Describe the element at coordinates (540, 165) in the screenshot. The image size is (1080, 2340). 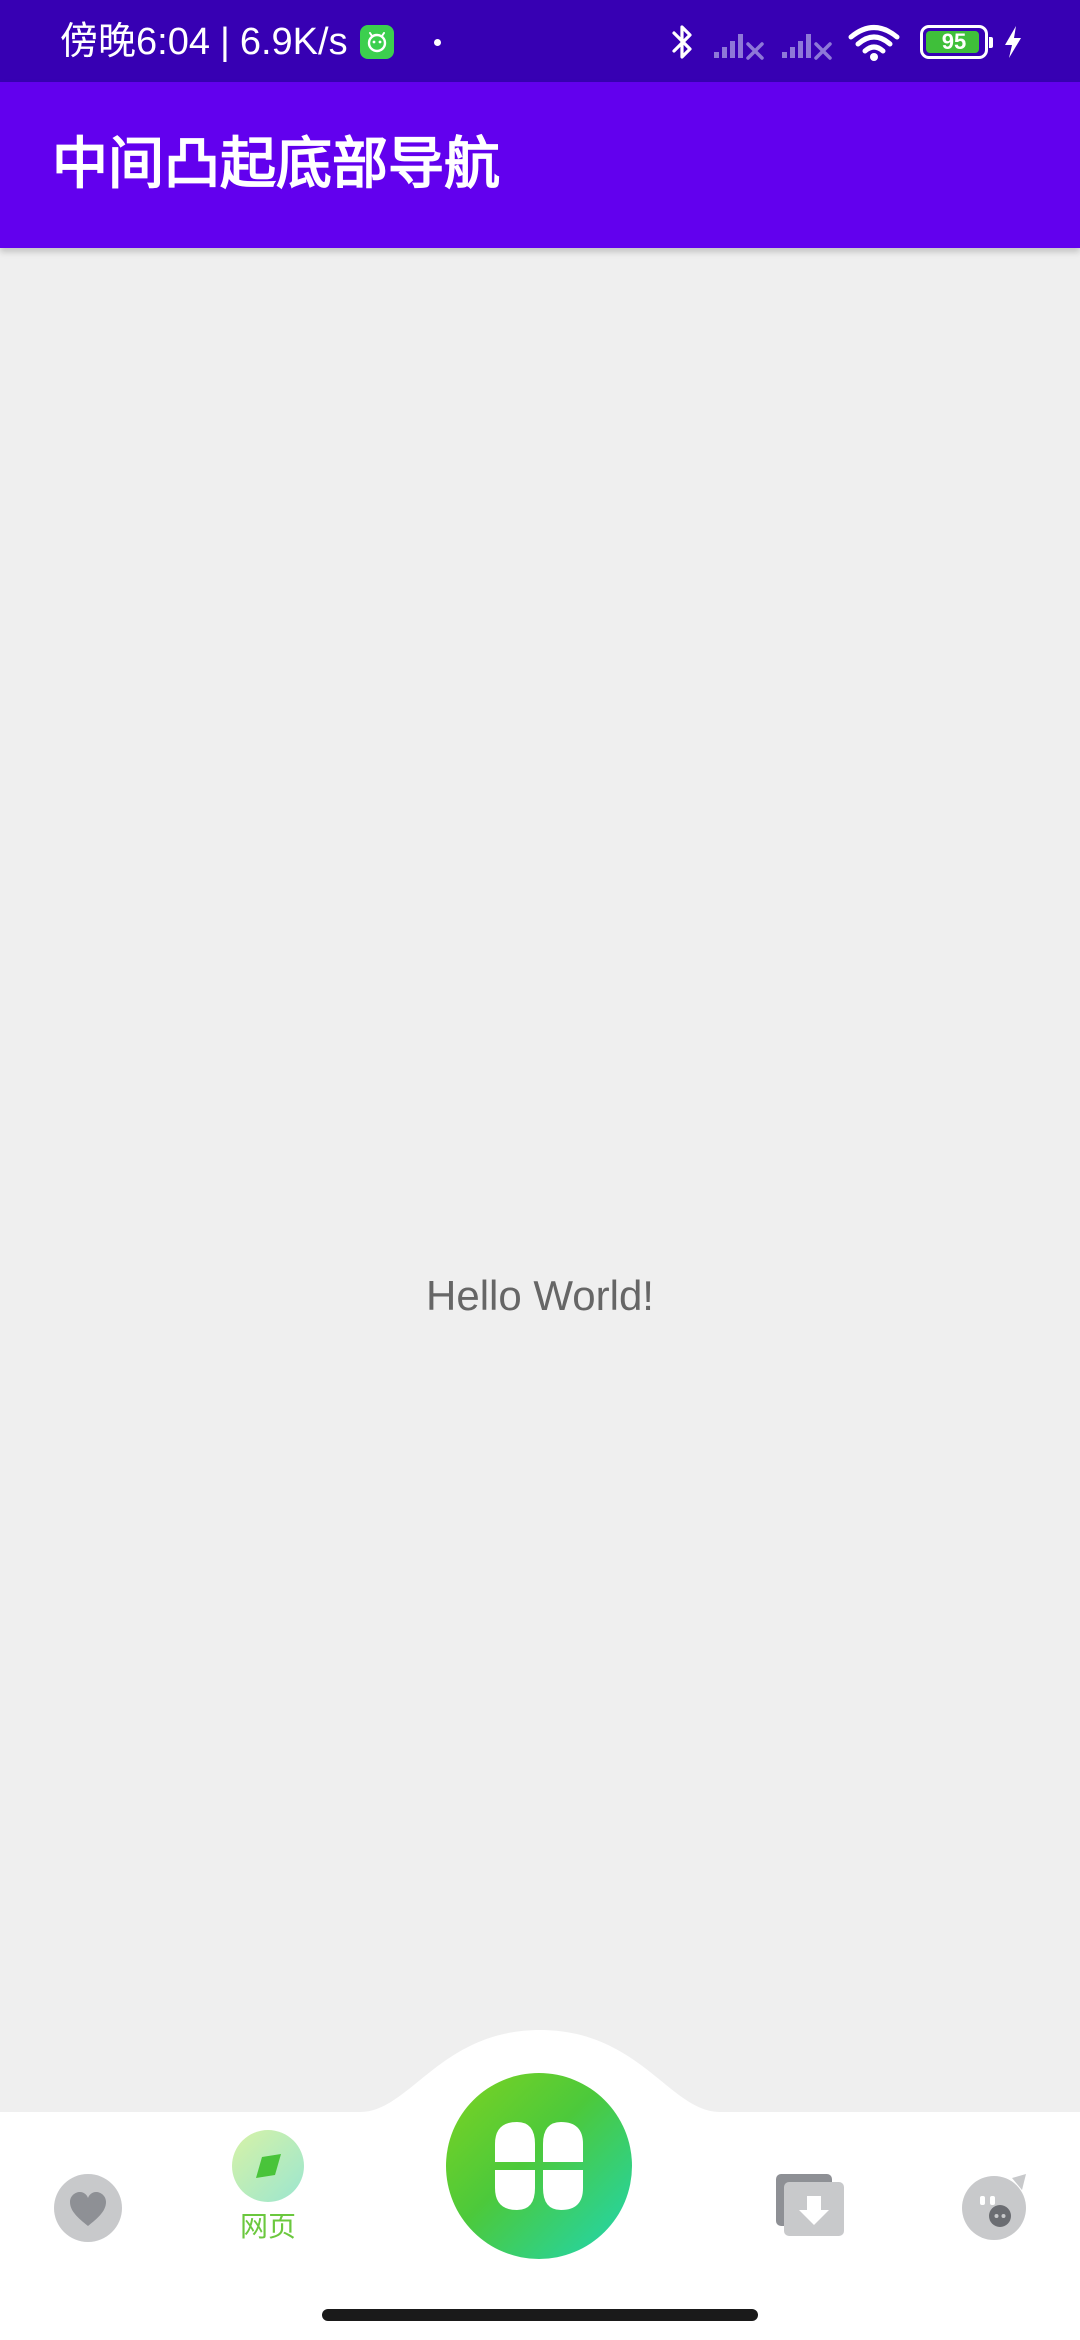
I see `app-bar: 中间凸起底部导航` at that location.